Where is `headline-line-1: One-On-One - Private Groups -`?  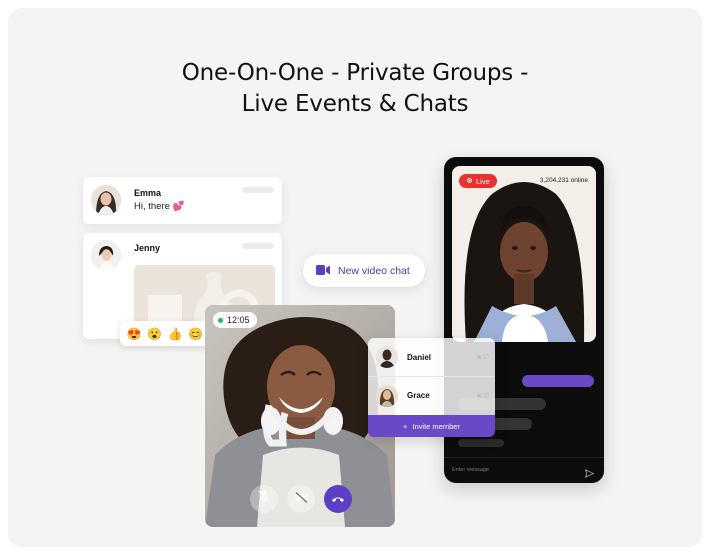 headline-line-1: One-On-One - Private Groups - is located at coordinates (355, 73).